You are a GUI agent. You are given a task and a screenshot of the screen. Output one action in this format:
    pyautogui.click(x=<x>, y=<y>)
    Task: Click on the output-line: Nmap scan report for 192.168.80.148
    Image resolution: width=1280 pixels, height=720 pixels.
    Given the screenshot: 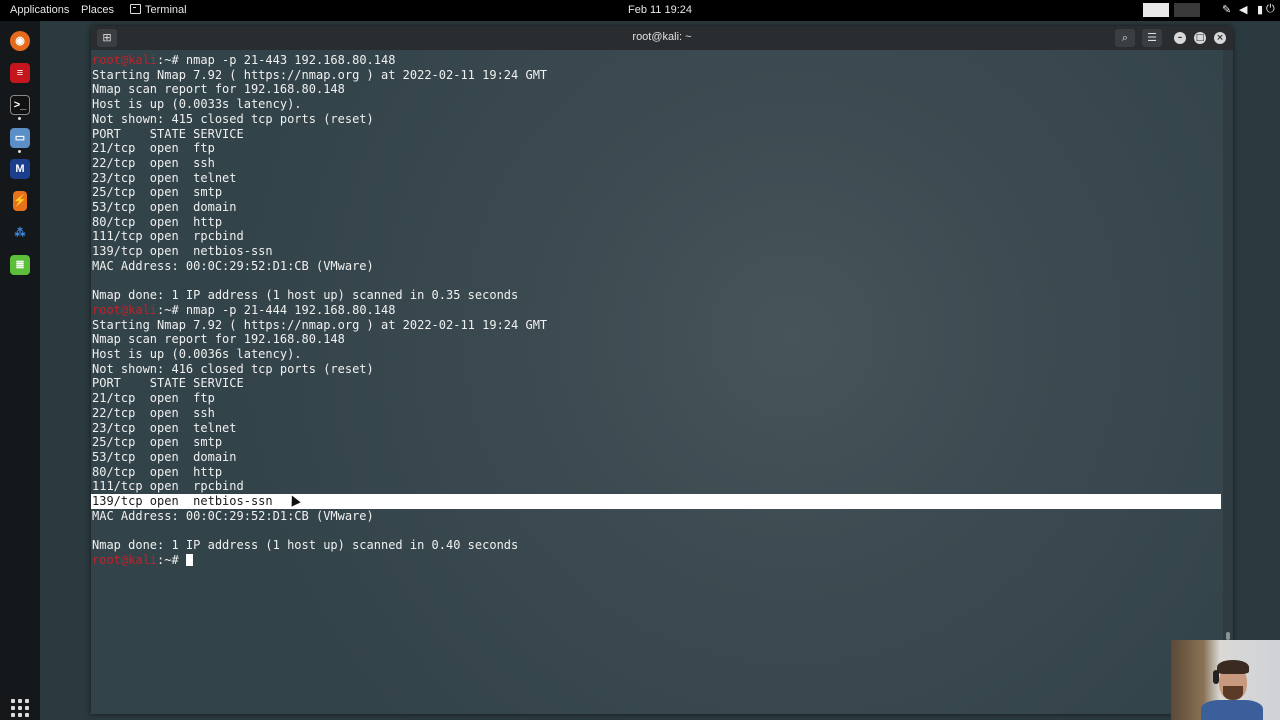 What is the action you would take?
    pyautogui.click(x=218, y=89)
    